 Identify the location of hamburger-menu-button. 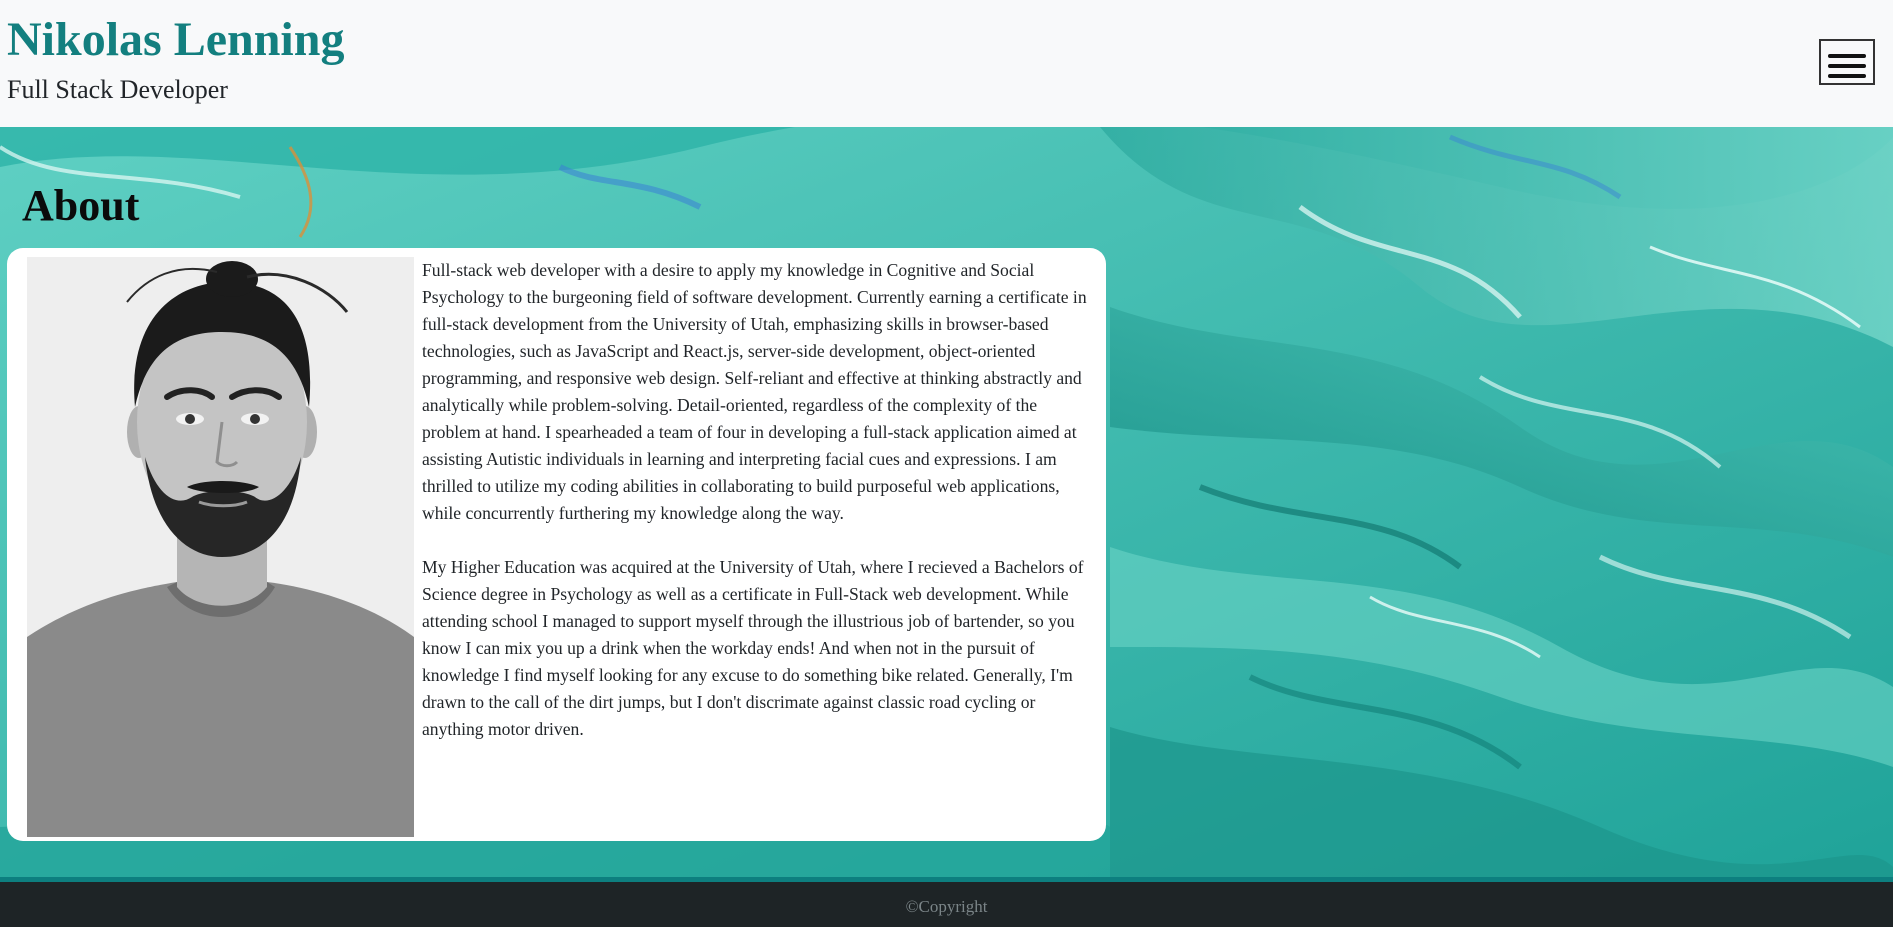
(1847, 62).